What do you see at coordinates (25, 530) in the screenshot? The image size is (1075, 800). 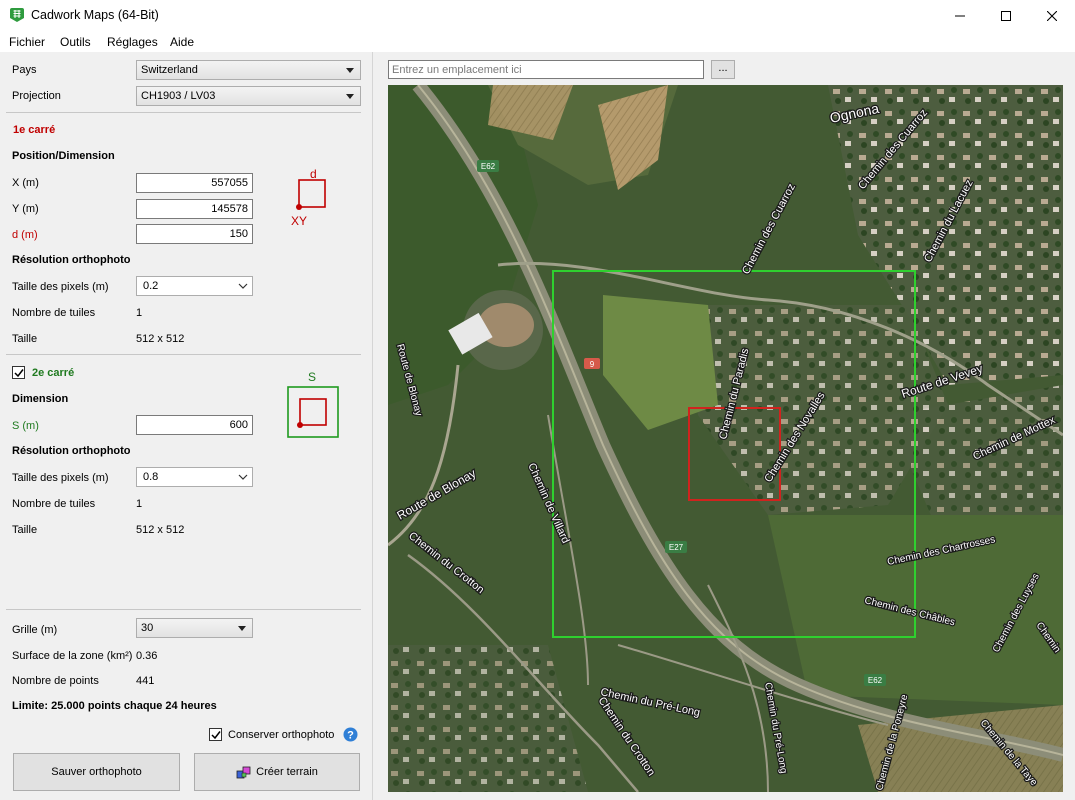 I see `size2-label: Taille` at bounding box center [25, 530].